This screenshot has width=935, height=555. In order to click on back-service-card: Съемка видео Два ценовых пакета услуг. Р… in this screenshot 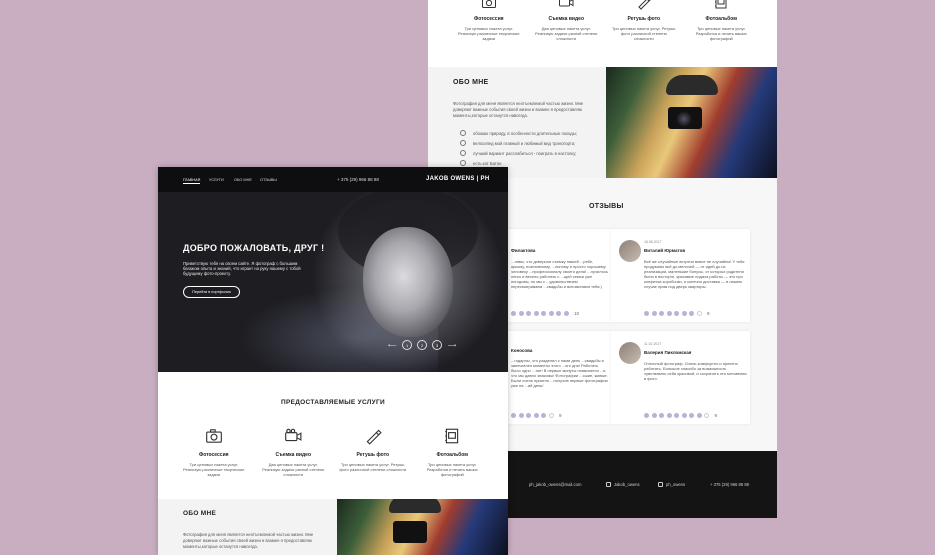, I will do `click(567, 20)`.